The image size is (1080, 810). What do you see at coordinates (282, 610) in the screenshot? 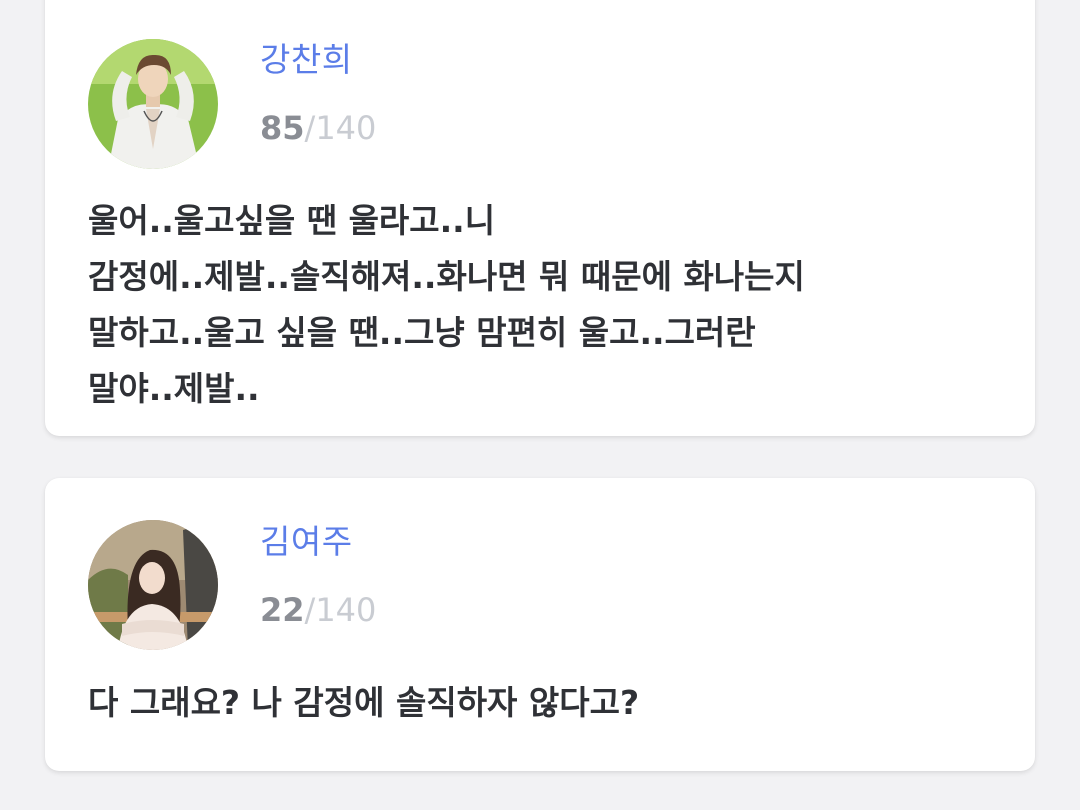
I see `count-current: 22` at bounding box center [282, 610].